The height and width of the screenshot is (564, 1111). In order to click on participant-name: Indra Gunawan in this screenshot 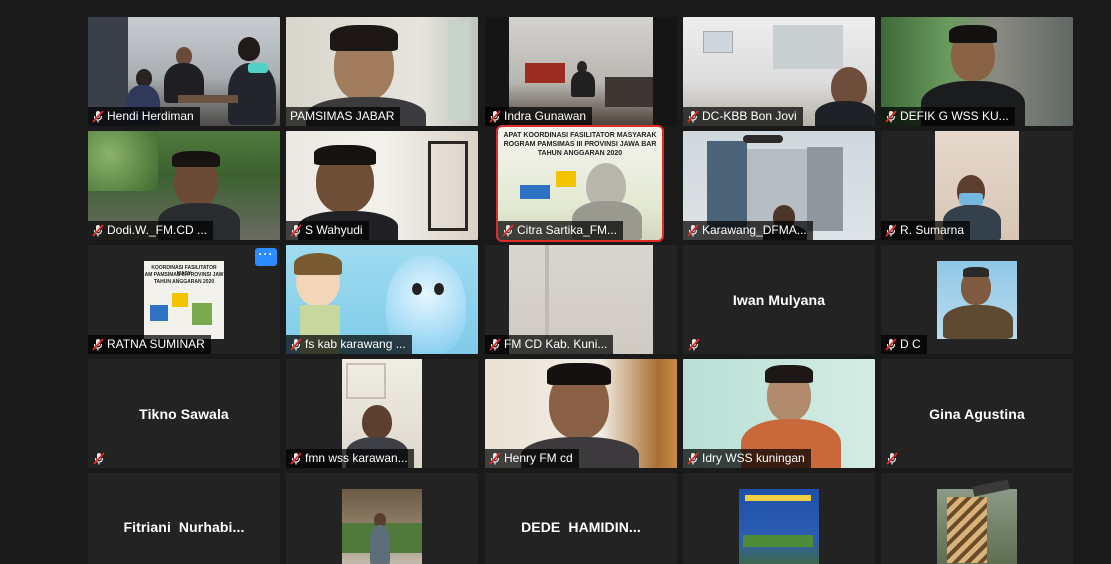, I will do `click(545, 116)`.